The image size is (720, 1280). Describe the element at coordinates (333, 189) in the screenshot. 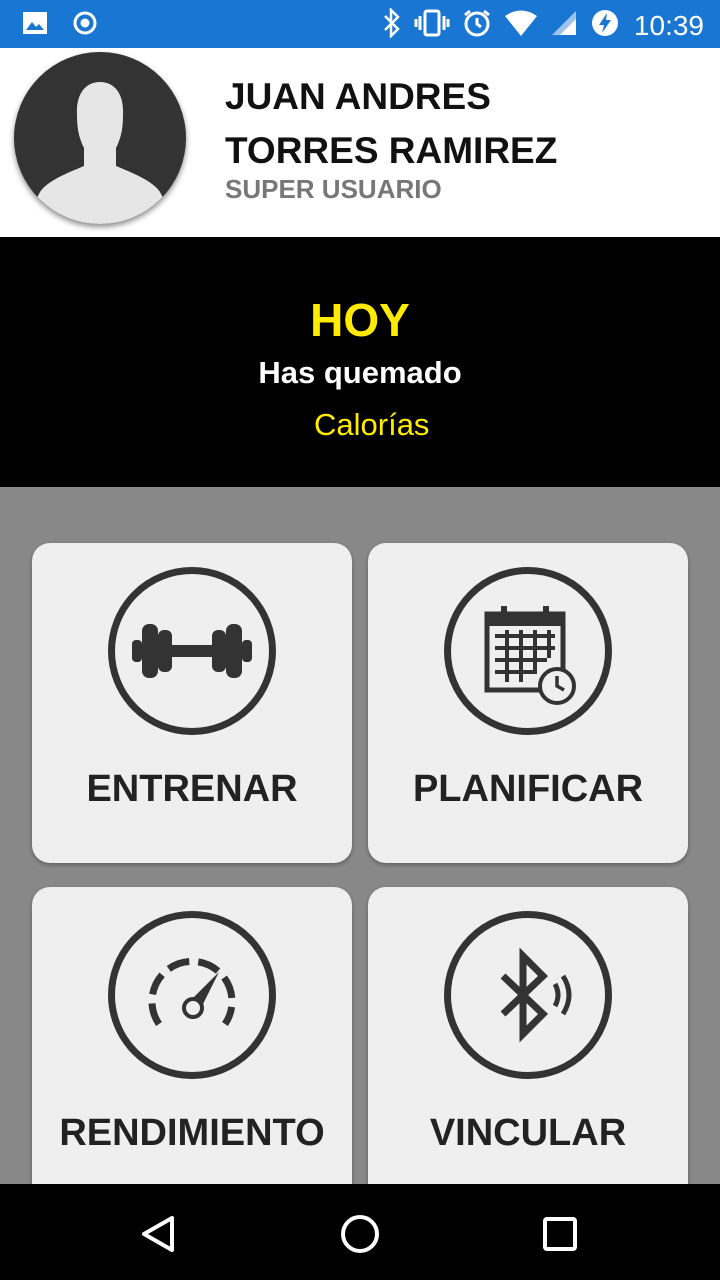

I see `user-role: SUPER USUARIO` at that location.